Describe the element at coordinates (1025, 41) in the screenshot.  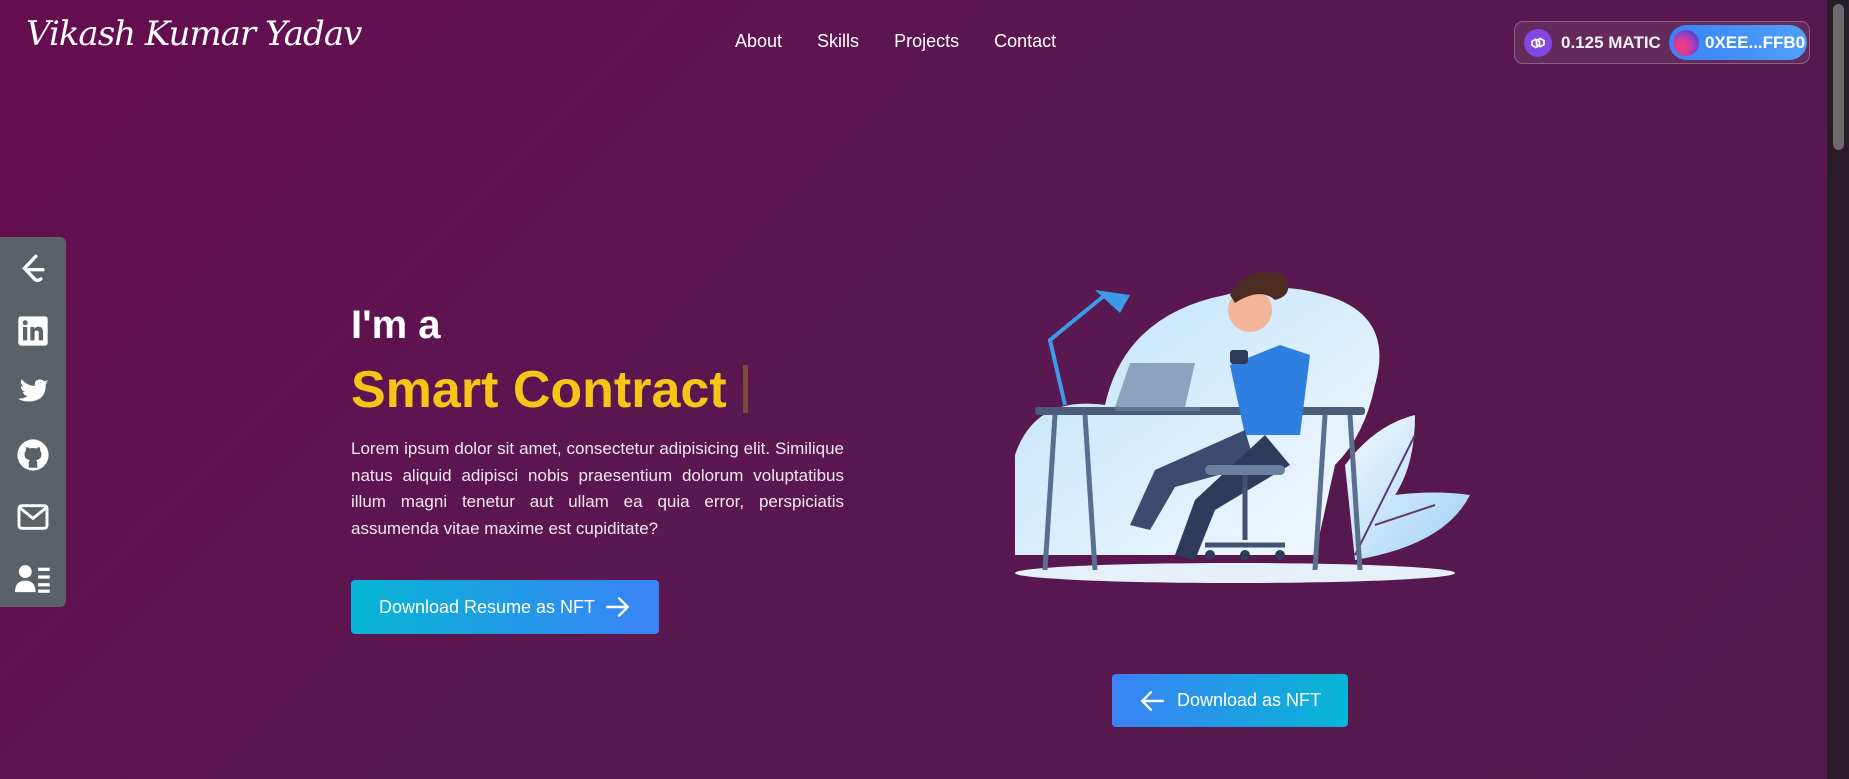
I see `nav-contact: Contact` at that location.